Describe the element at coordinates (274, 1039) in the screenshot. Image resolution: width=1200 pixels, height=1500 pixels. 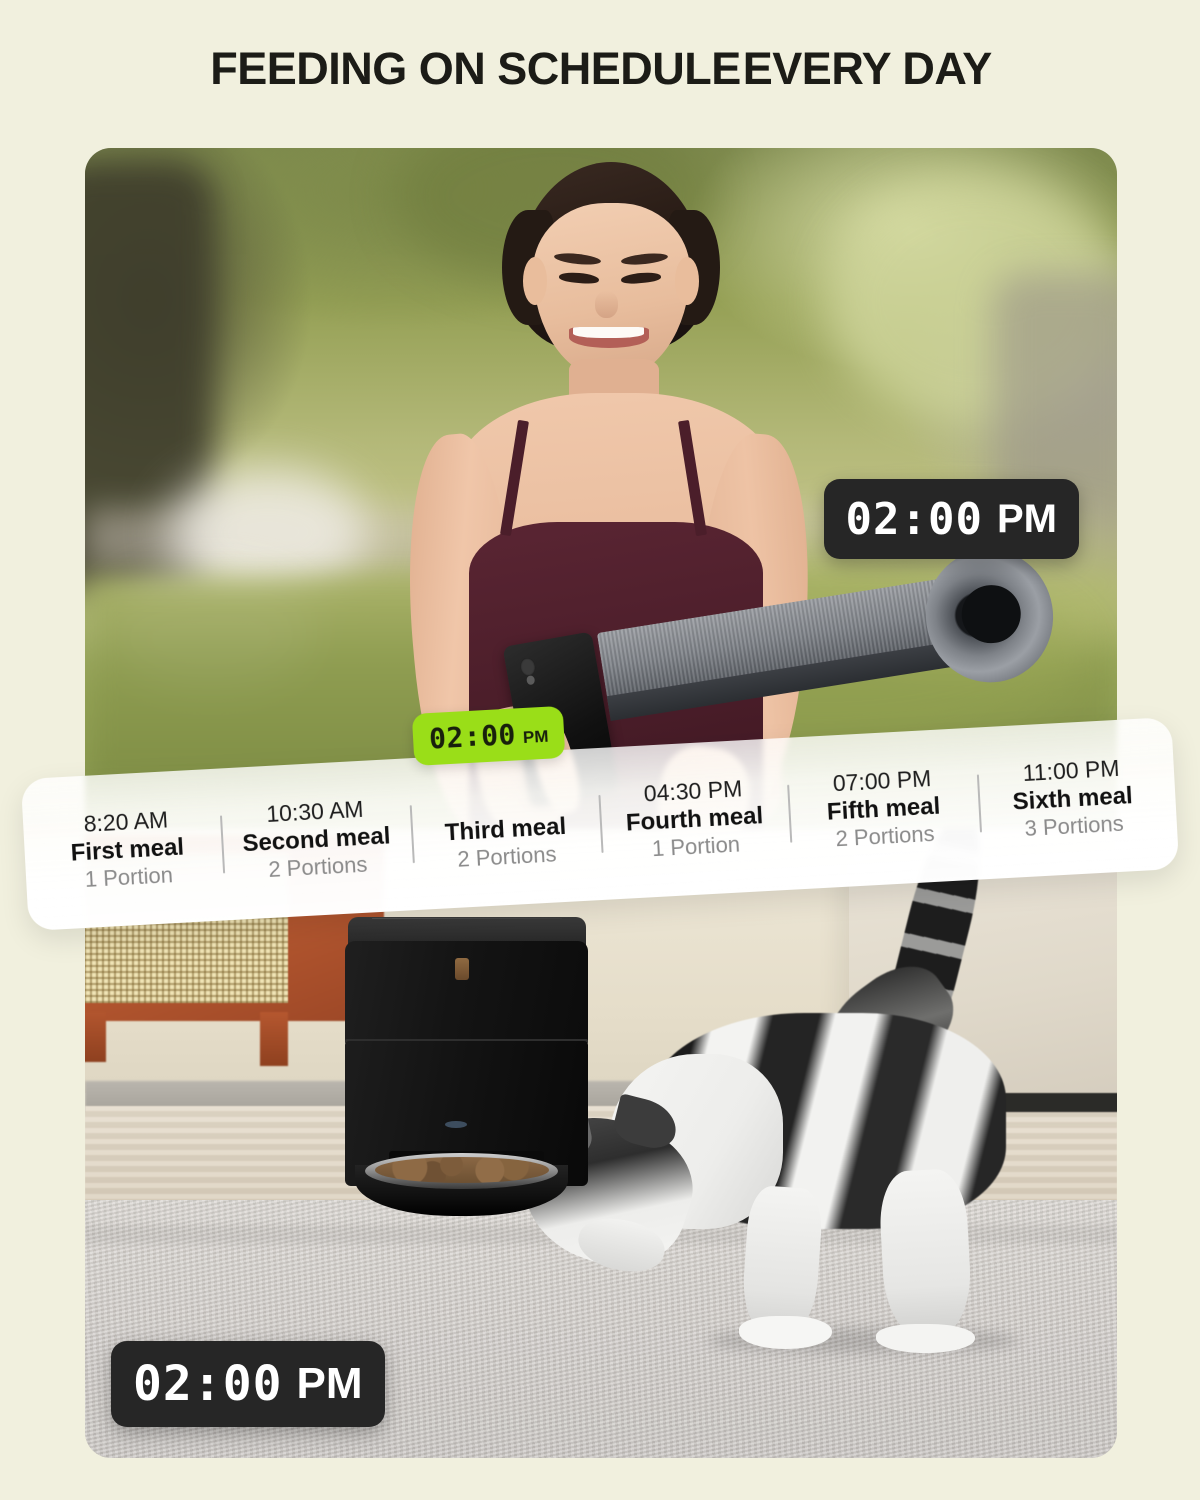
I see `cabinet-leg-right` at that location.